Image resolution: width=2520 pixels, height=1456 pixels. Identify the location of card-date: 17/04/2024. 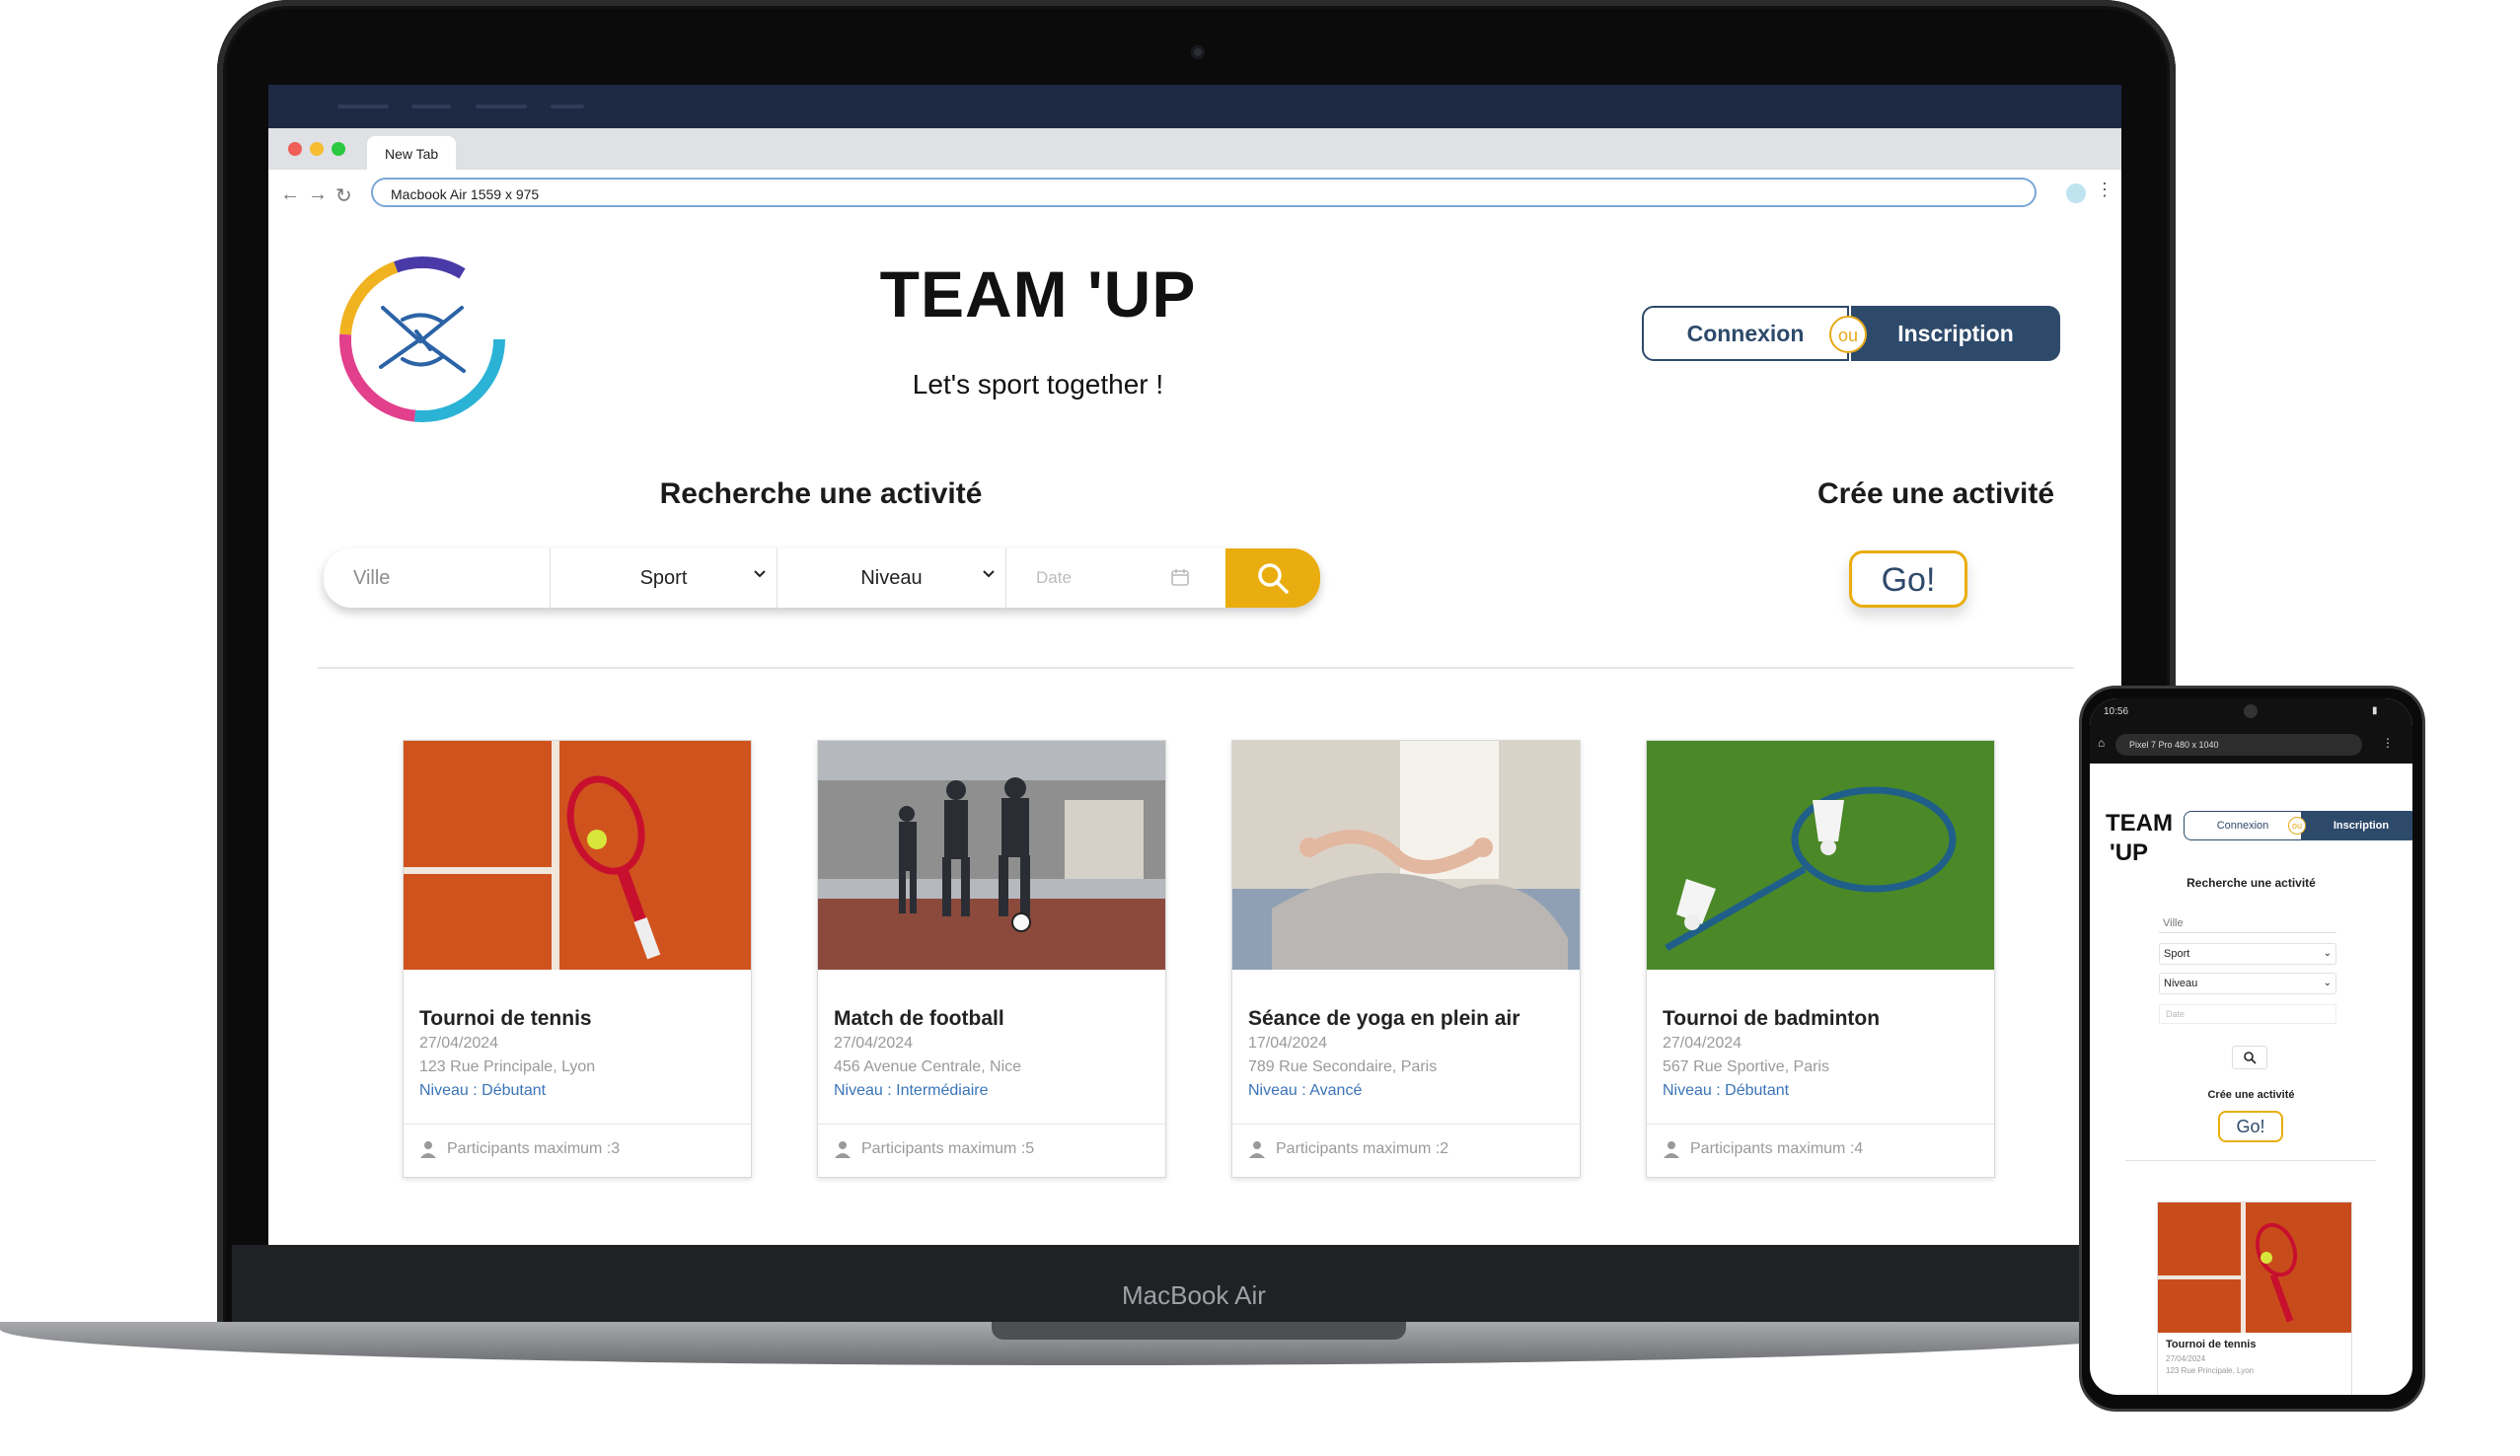
(1288, 1043).